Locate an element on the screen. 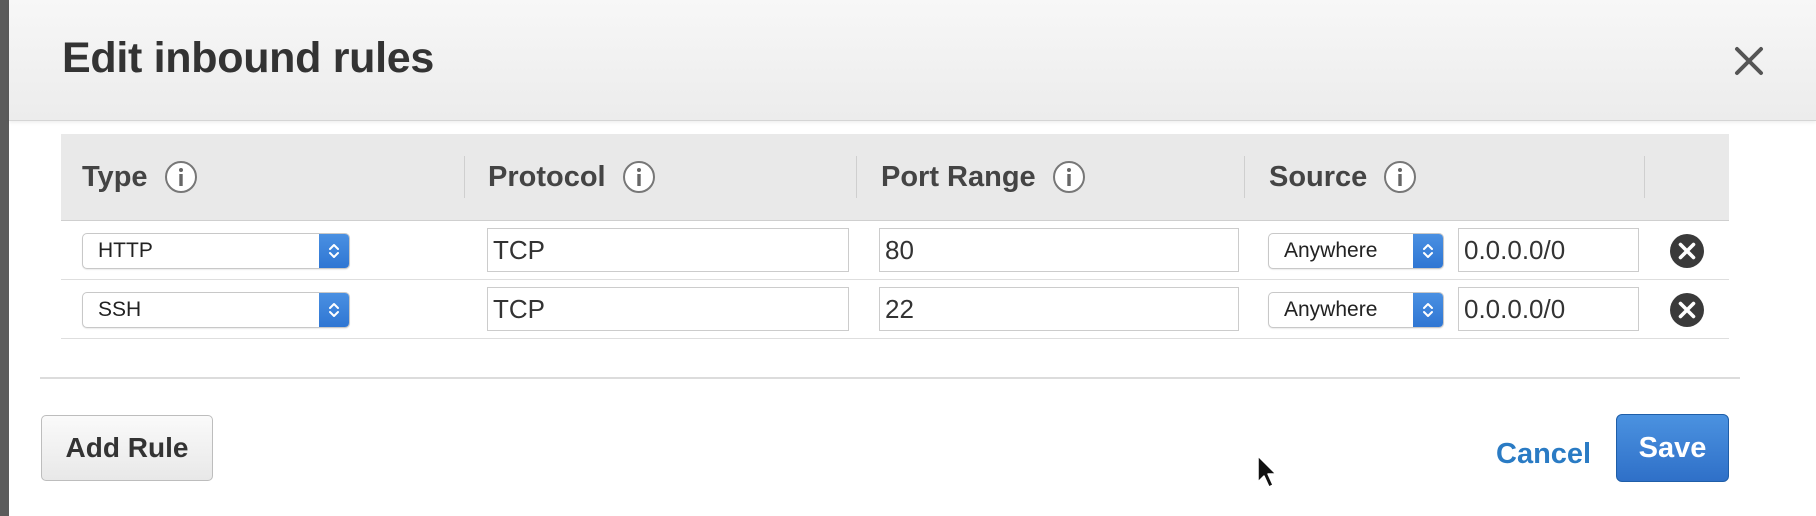  column-label: Port Range is located at coordinates (958, 176).